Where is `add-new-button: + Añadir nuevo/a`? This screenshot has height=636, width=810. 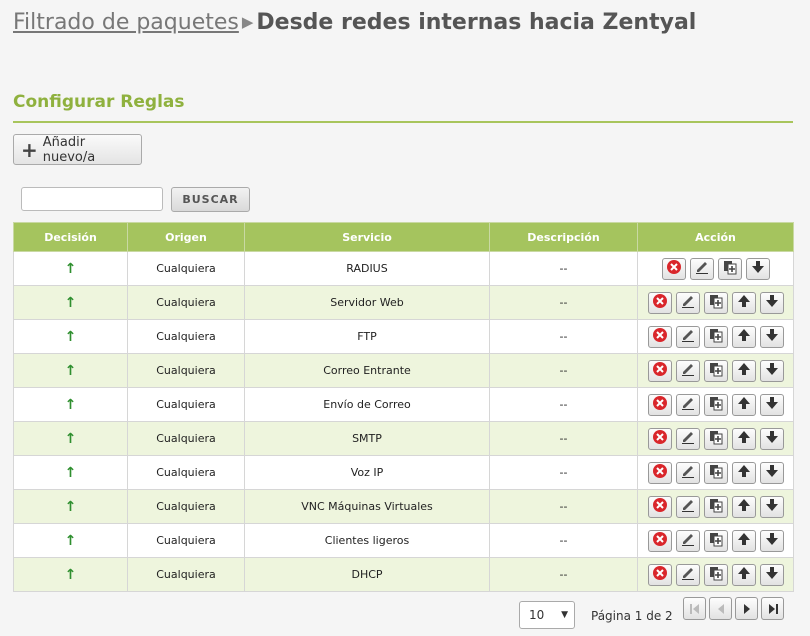
add-new-button: + Añadir nuevo/a is located at coordinates (77, 149).